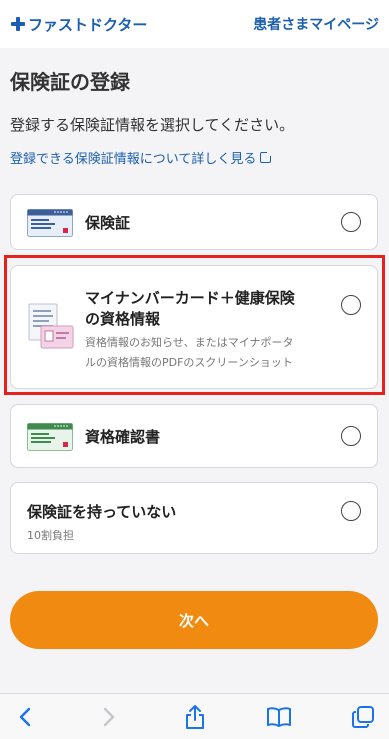  I want to click on next-button: 次へ, so click(194, 620).